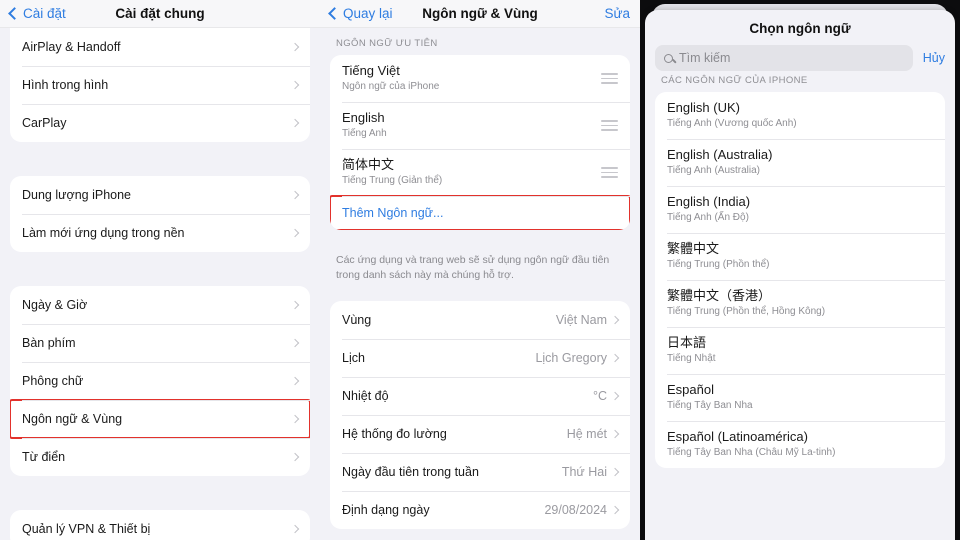  I want to click on row-label: AirPlay & Handoff, so click(71, 47).